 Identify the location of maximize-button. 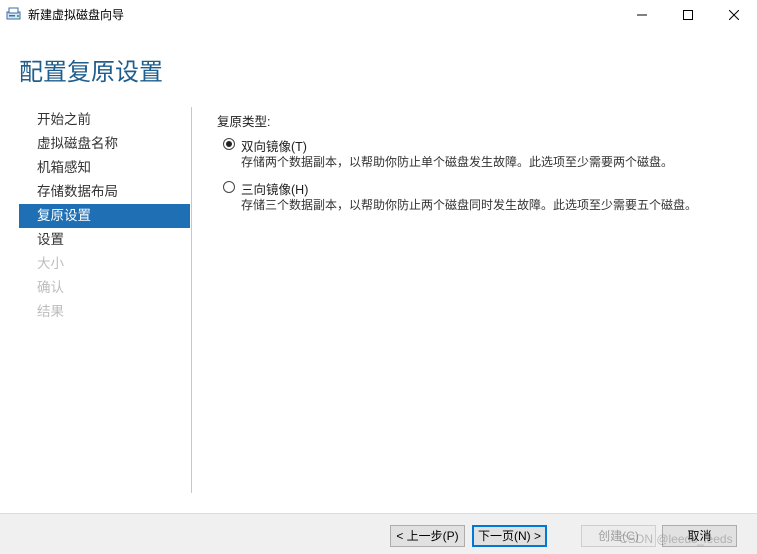
(688, 15).